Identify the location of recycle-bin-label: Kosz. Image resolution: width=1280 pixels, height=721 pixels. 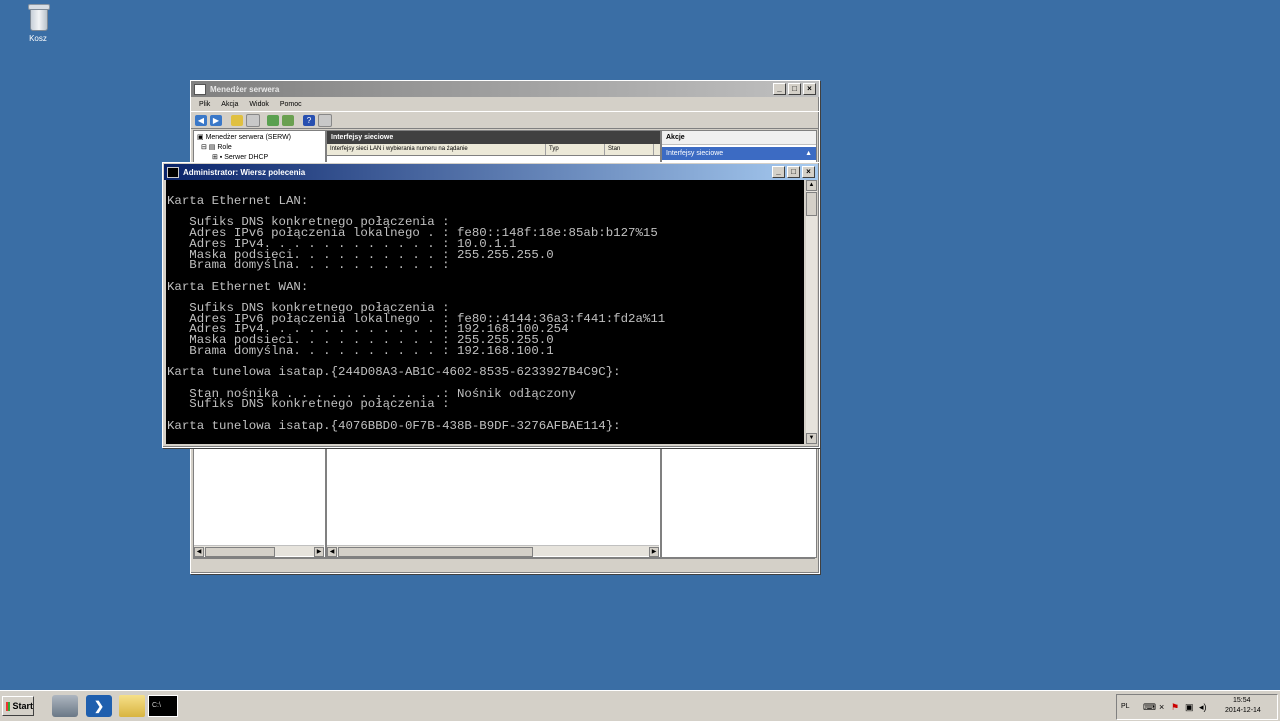
(38, 38).